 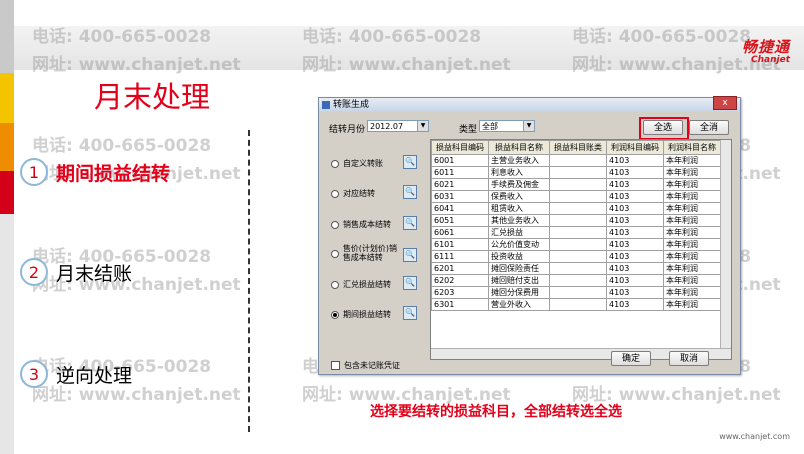 What do you see at coordinates (460, 184) in the screenshot?
I see `table-cell: 6021` at bounding box center [460, 184].